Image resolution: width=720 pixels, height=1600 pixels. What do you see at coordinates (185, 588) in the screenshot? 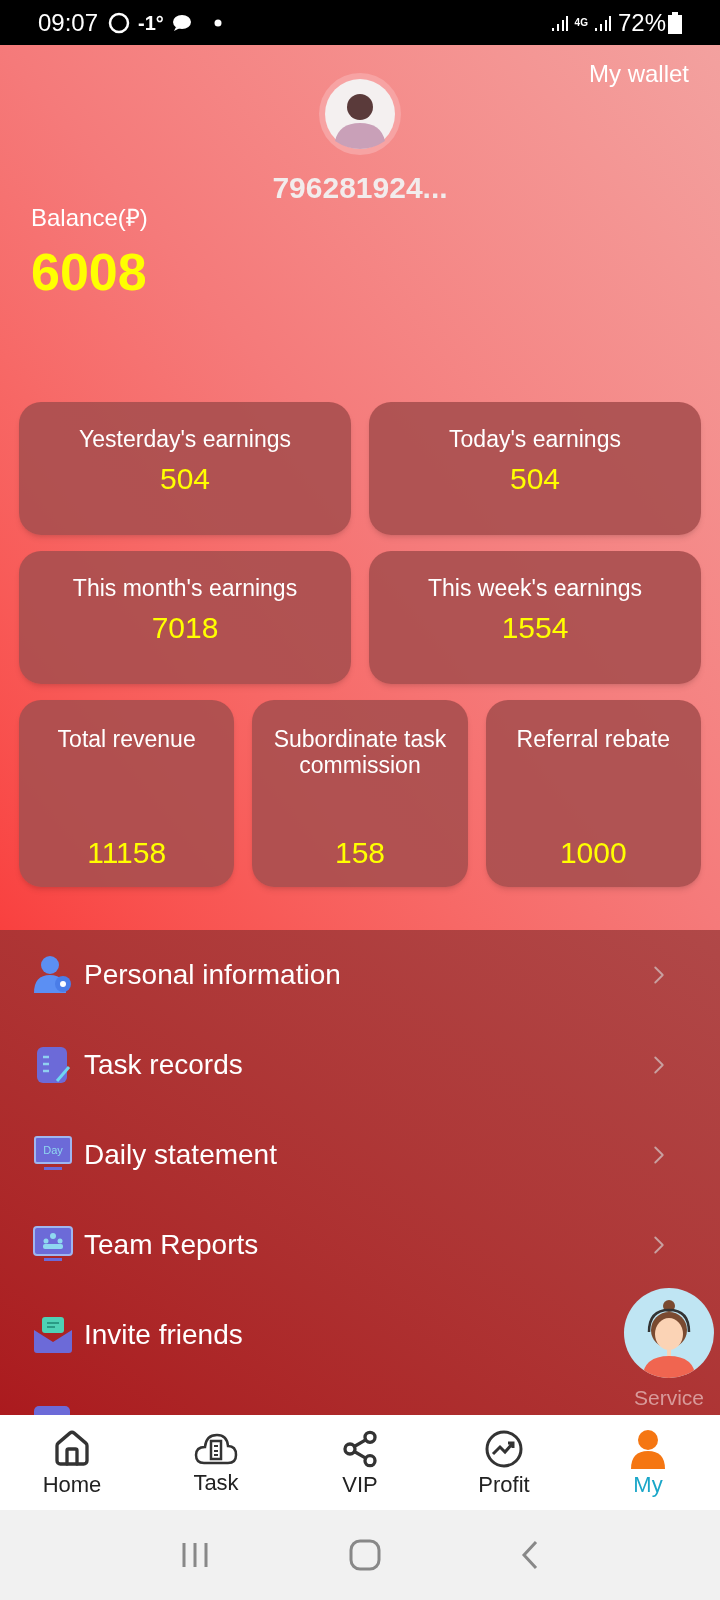
I see `earnings-label: This month's earnings` at bounding box center [185, 588].